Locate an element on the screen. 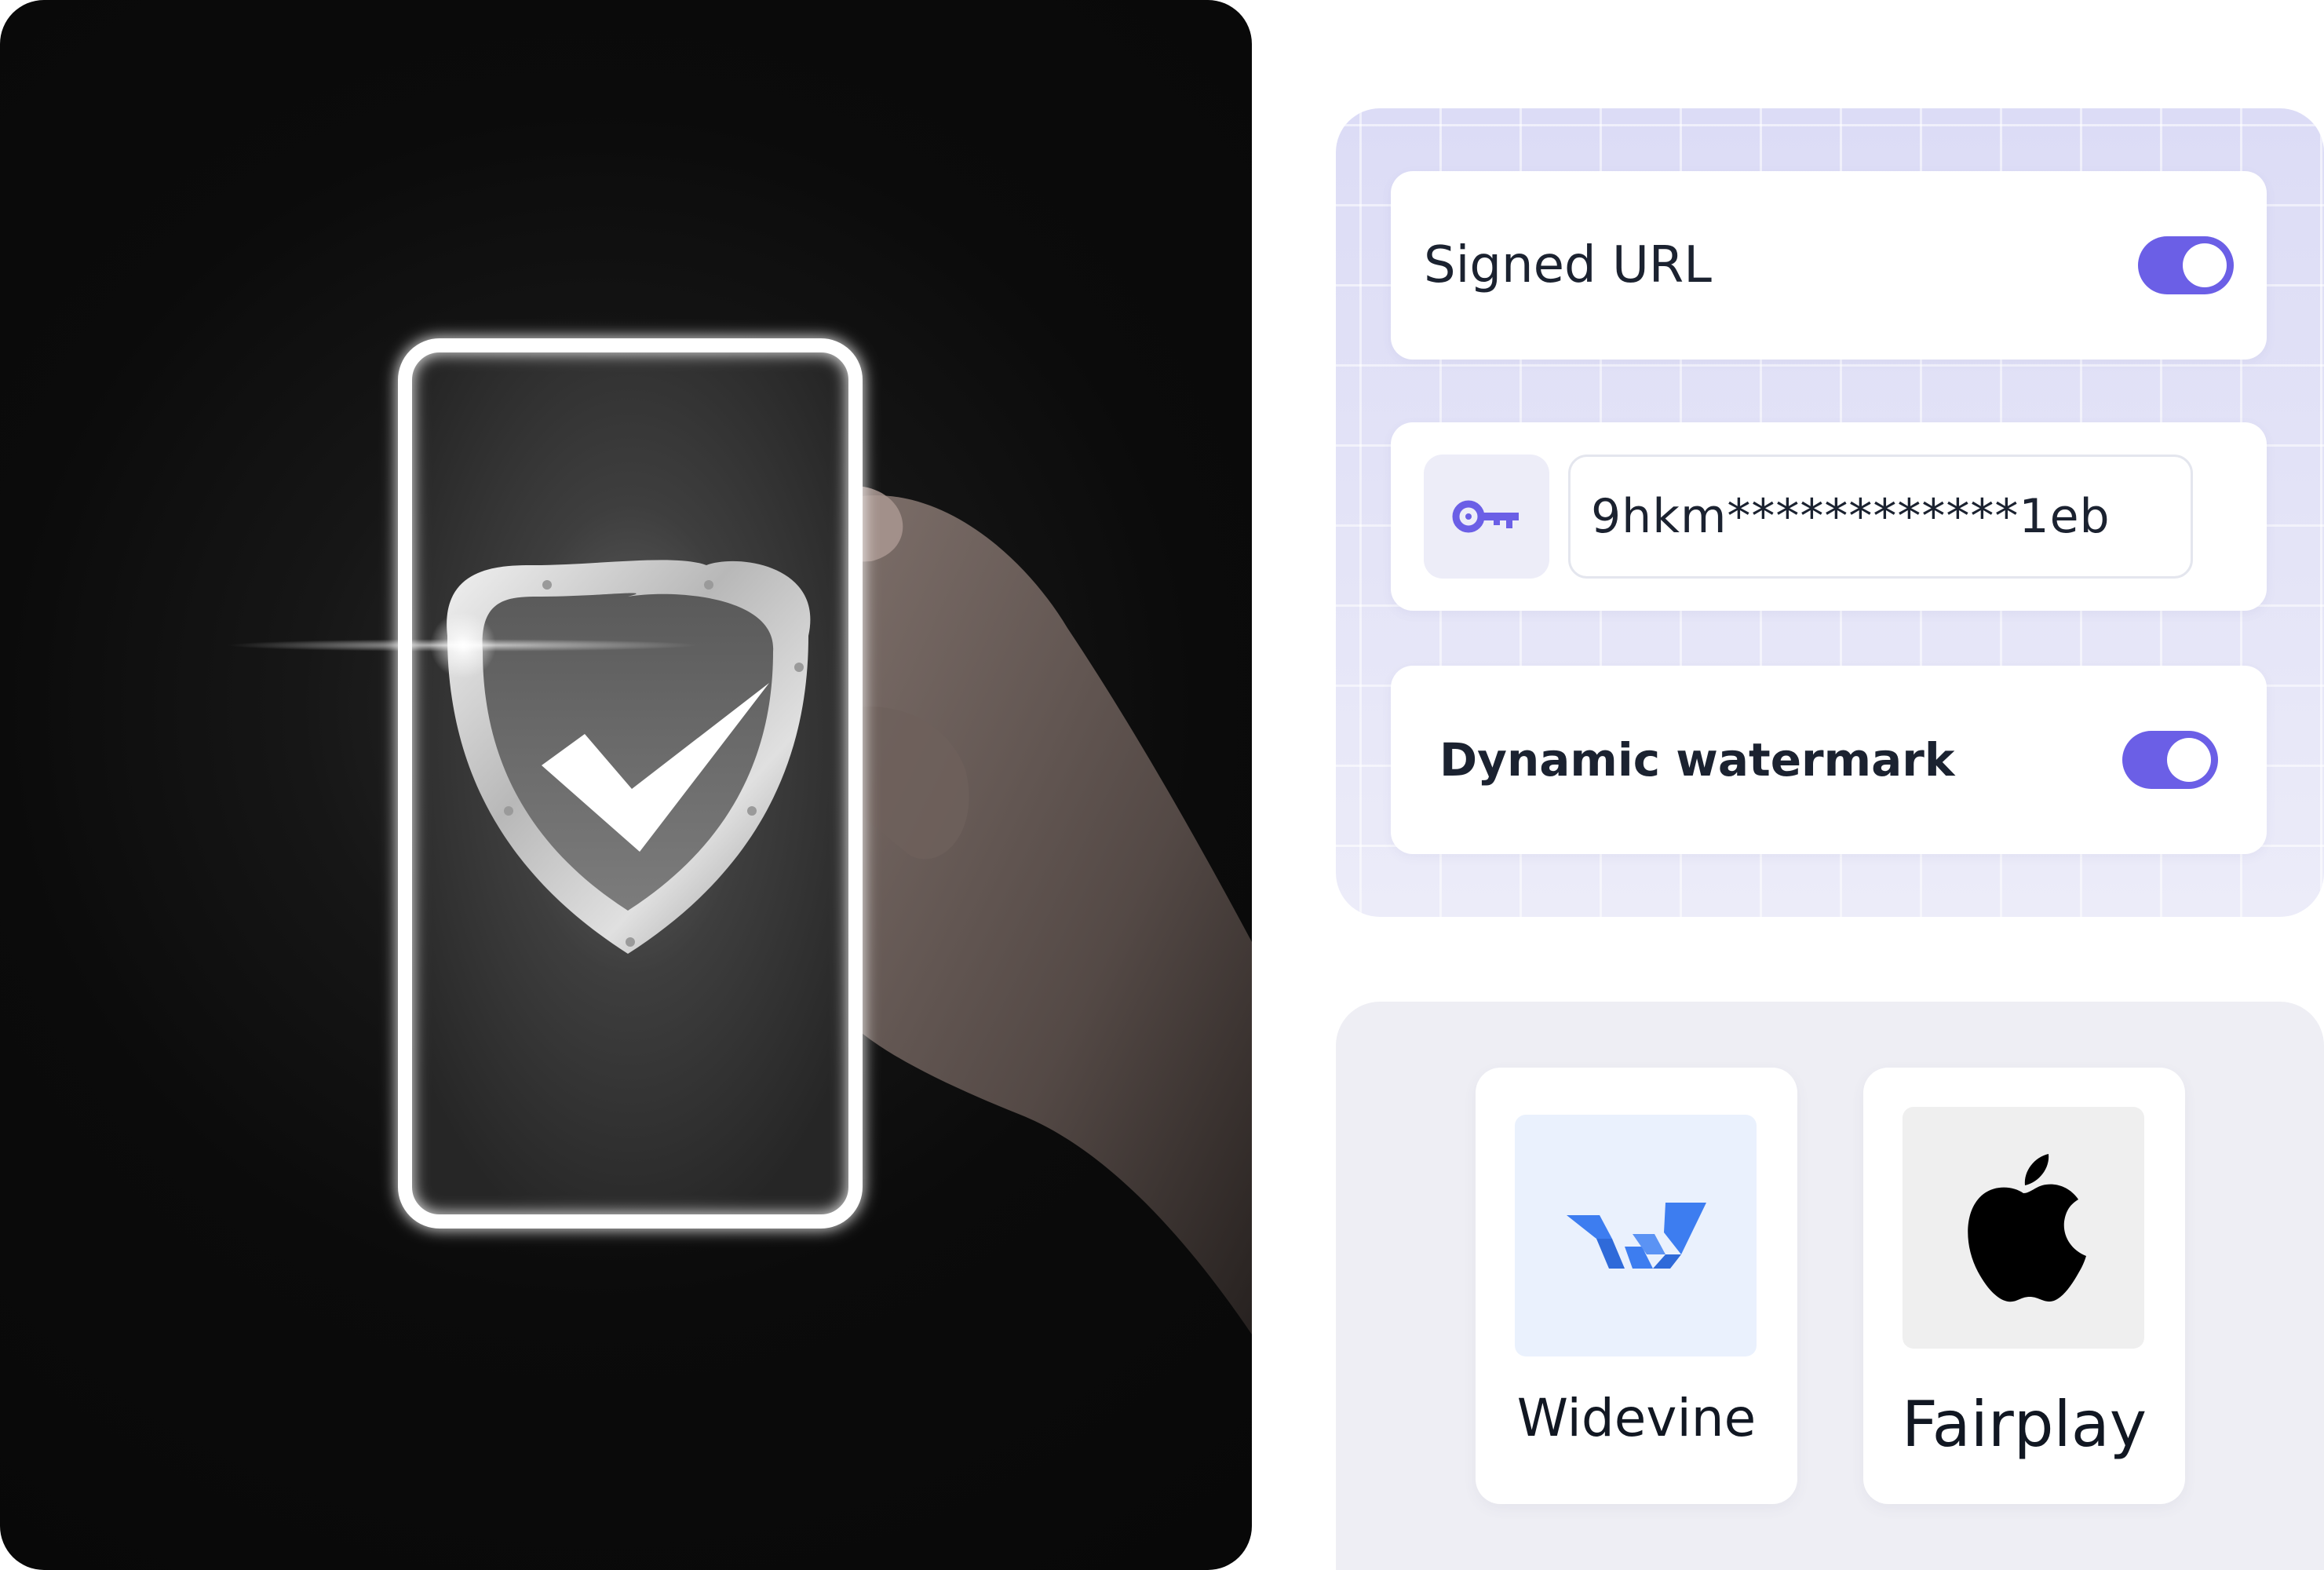  dynamic-watermark-card: Dynamic watermark is located at coordinates (1829, 760).